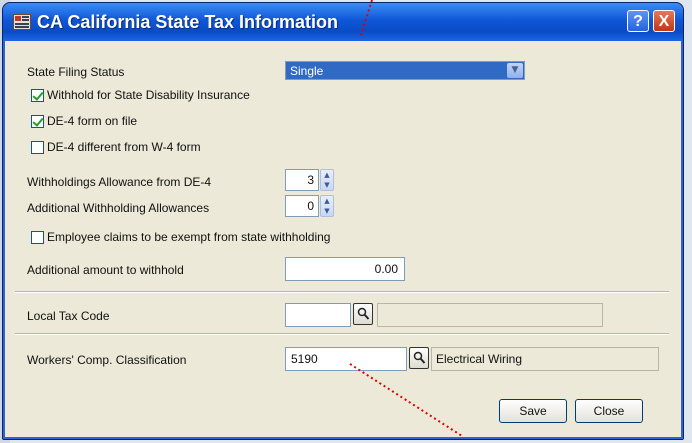  I want to click on sdi-checkbox, so click(37, 95).